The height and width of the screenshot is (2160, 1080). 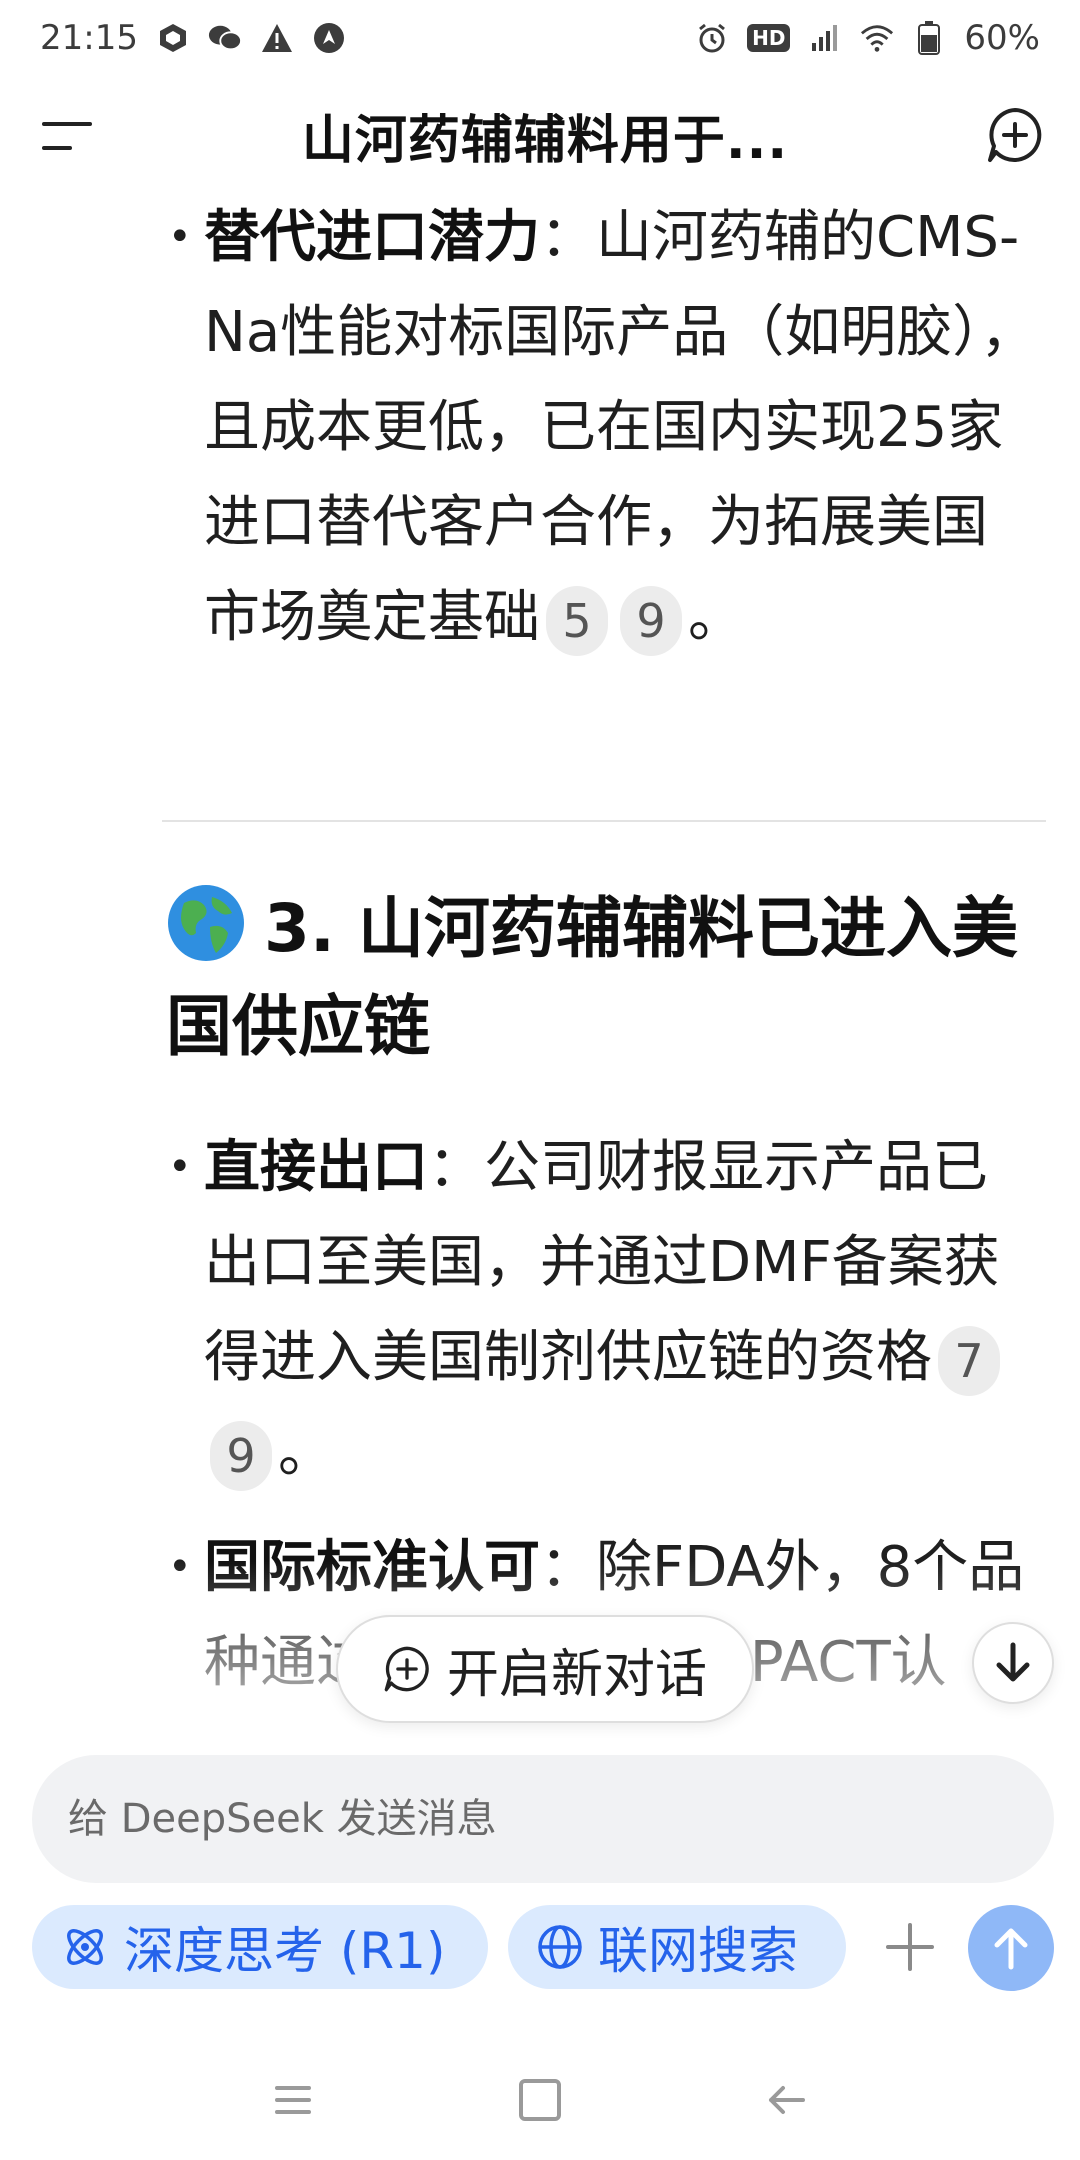 I want to click on message-input-container, so click(x=543, y=1819).